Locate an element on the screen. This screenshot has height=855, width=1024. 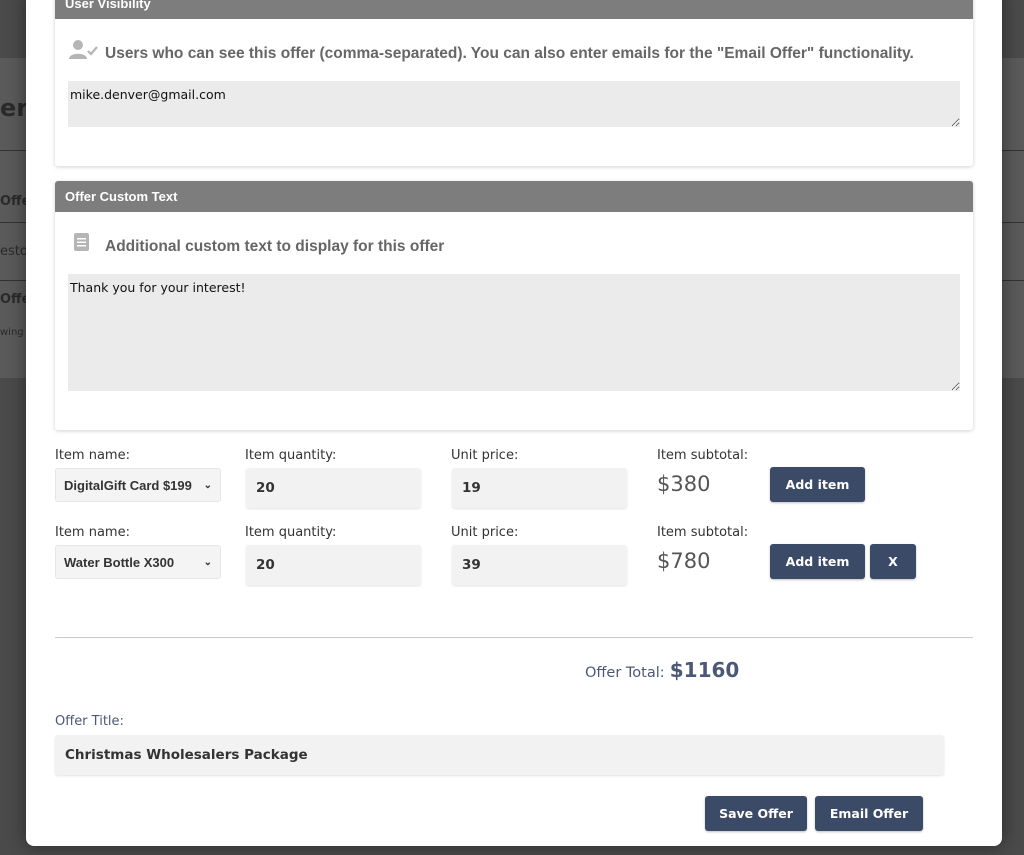
offer-total: Offer Total: $1160 is located at coordinates (662, 670).